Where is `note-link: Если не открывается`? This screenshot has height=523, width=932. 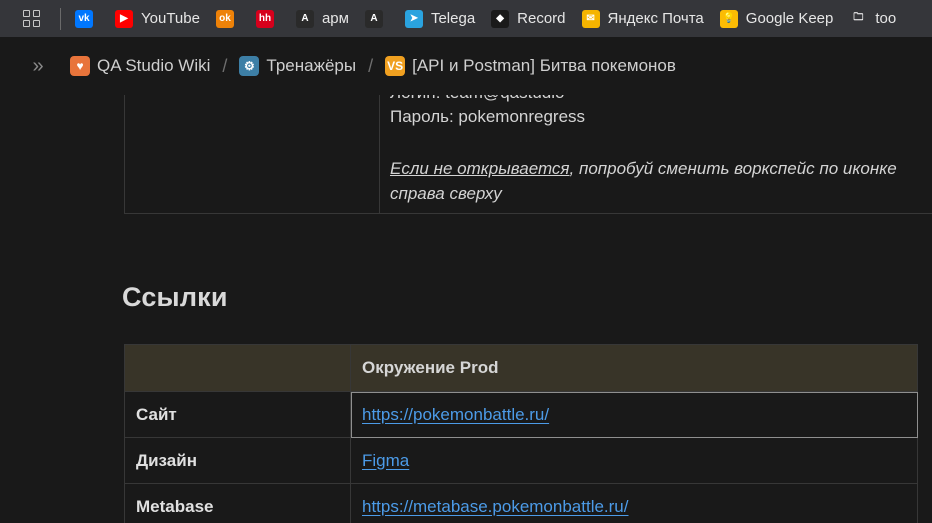 note-link: Если не открывается is located at coordinates (480, 168).